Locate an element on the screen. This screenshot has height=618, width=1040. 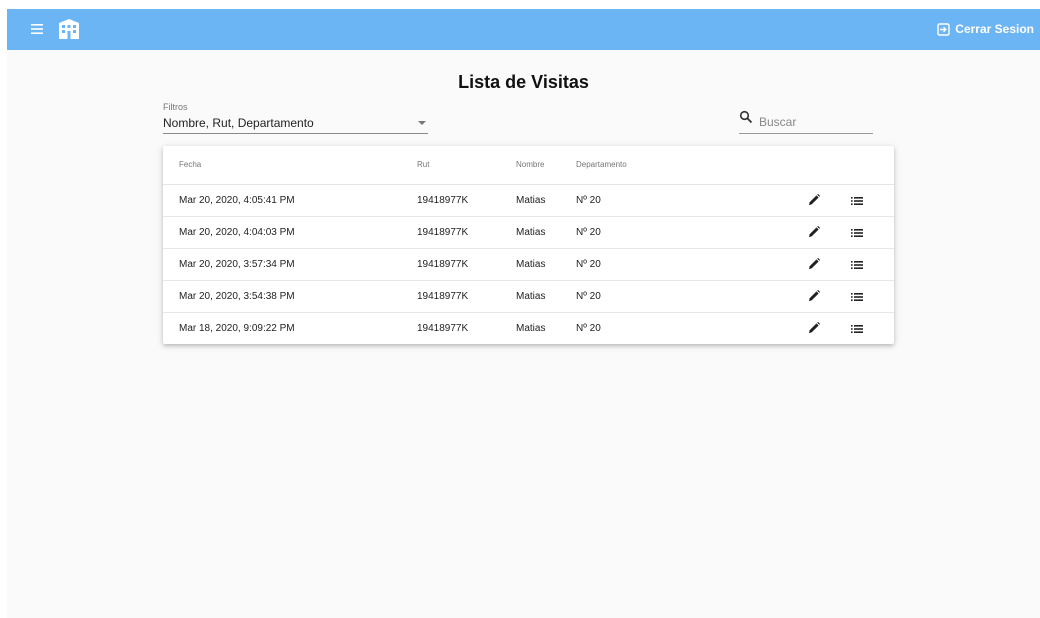
menu-button is located at coordinates (37, 29).